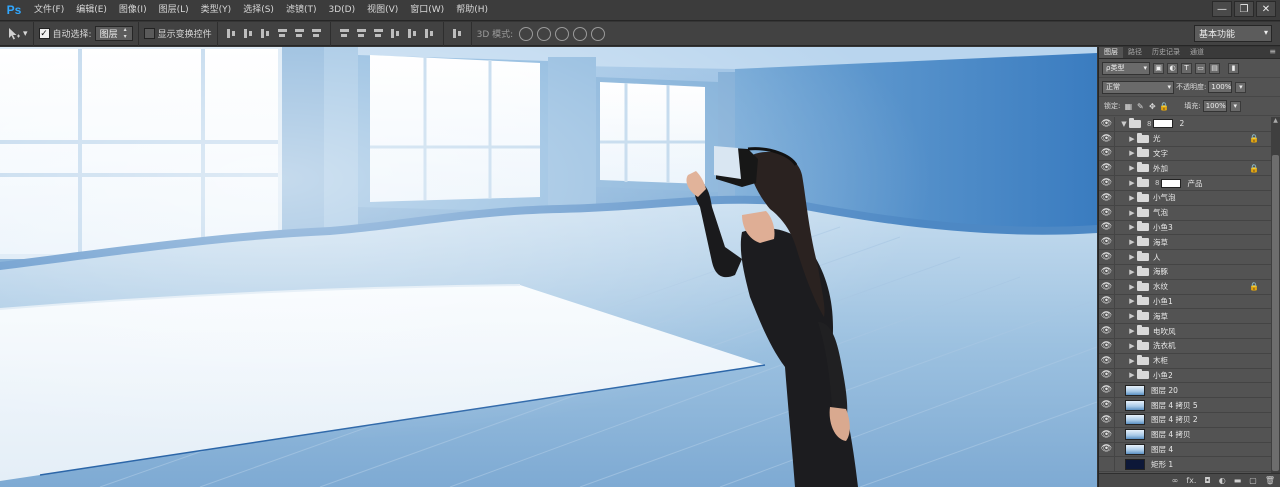  What do you see at coordinates (258, 10) in the screenshot?
I see `menu-item: 选择(S)` at bounding box center [258, 10].